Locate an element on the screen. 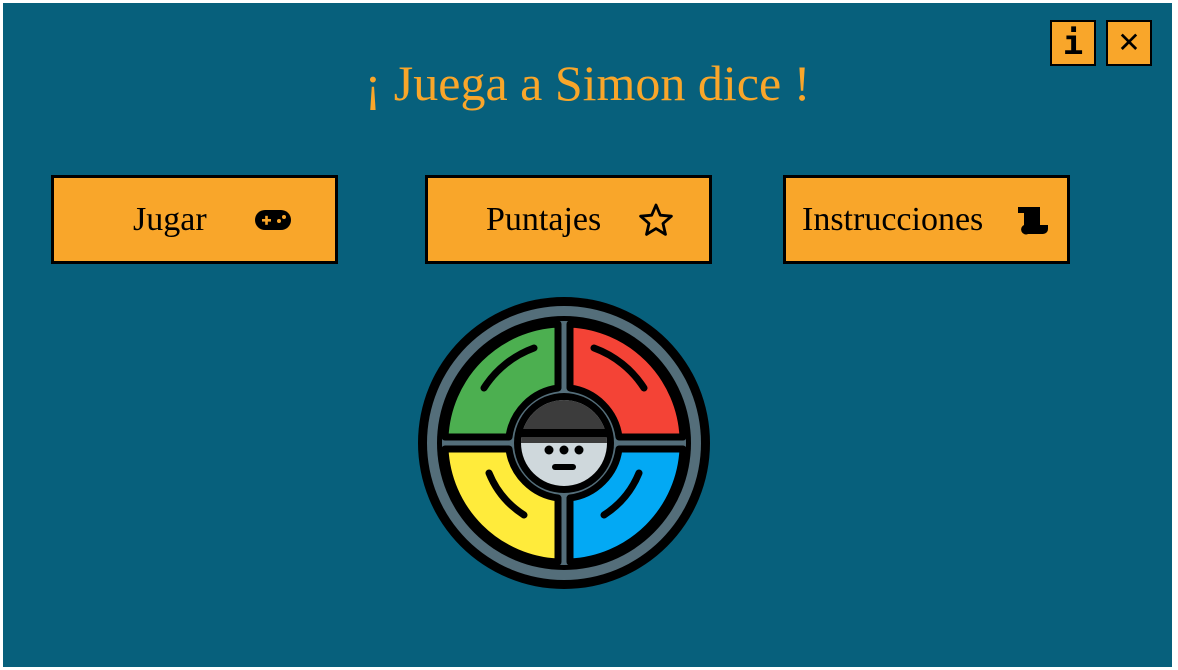 The height and width of the screenshot is (670, 1178). star-icon is located at coordinates (656, 220).